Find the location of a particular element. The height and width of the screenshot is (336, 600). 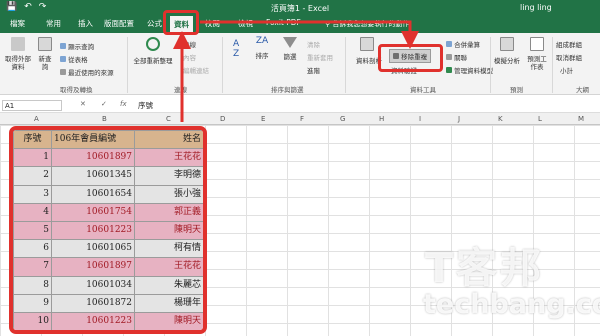

watermark-url: techbang.com is located at coordinates (511, 304).